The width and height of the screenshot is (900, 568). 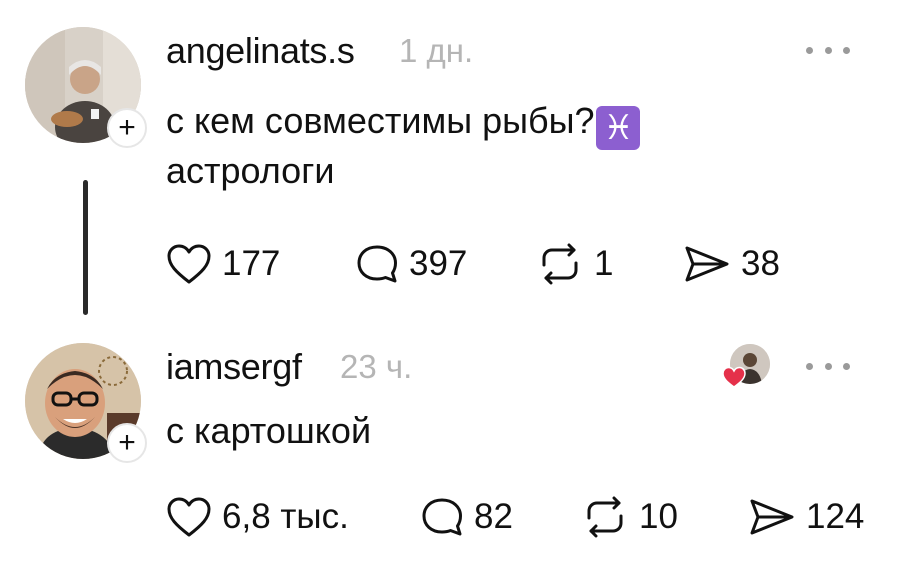 I want to click on like-button: 177, so click(x=223, y=264).